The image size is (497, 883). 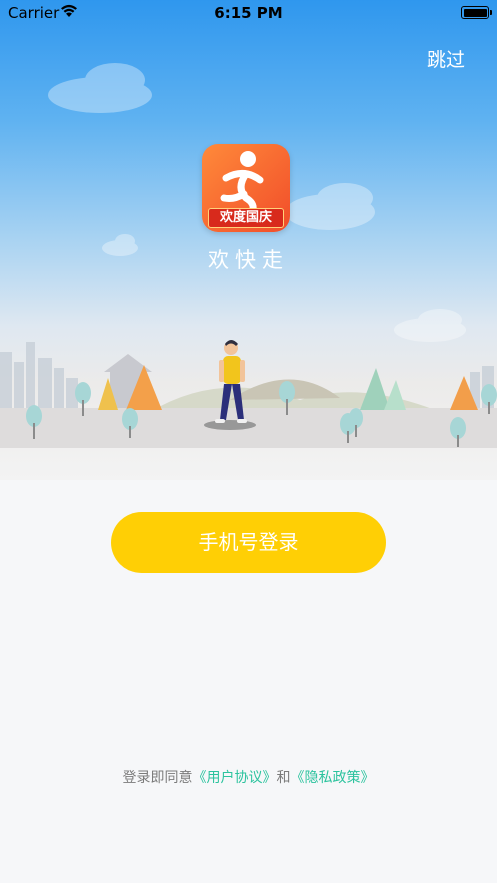 I want to click on status-bar: Carrier 6:15 PM, so click(x=248, y=13).